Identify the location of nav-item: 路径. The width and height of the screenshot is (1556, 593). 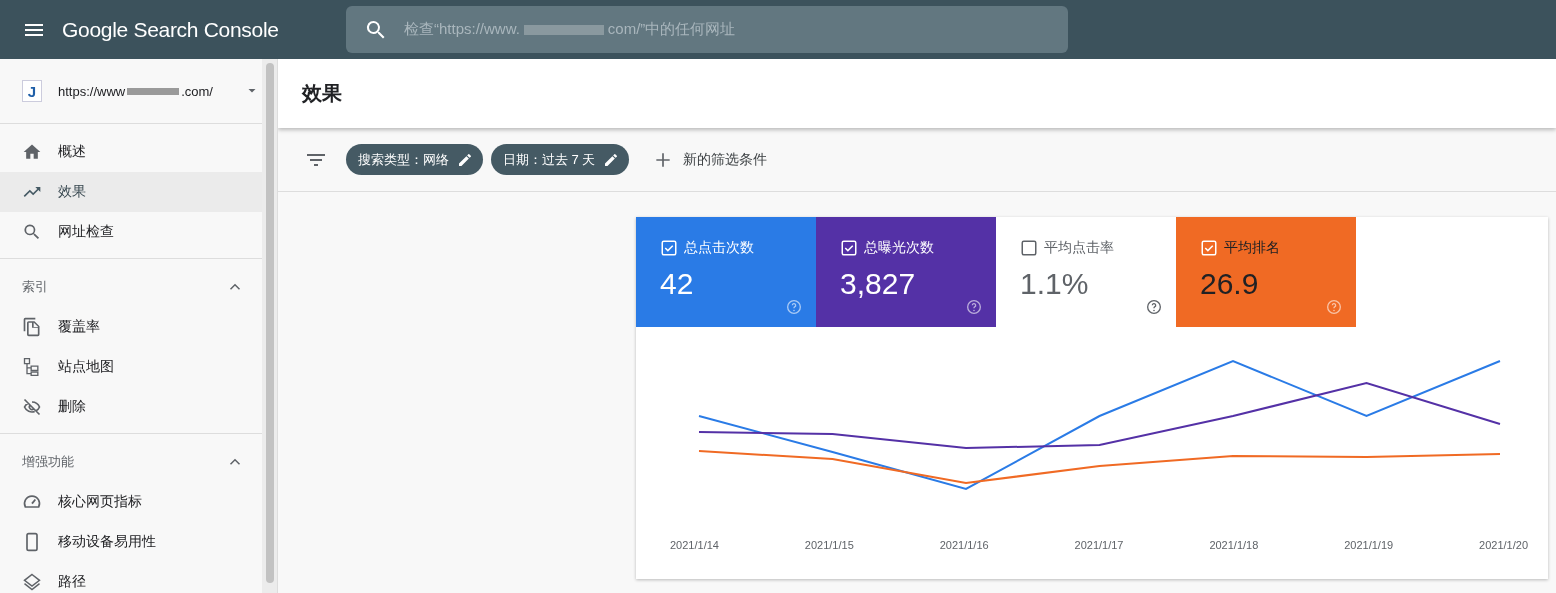
(131, 577).